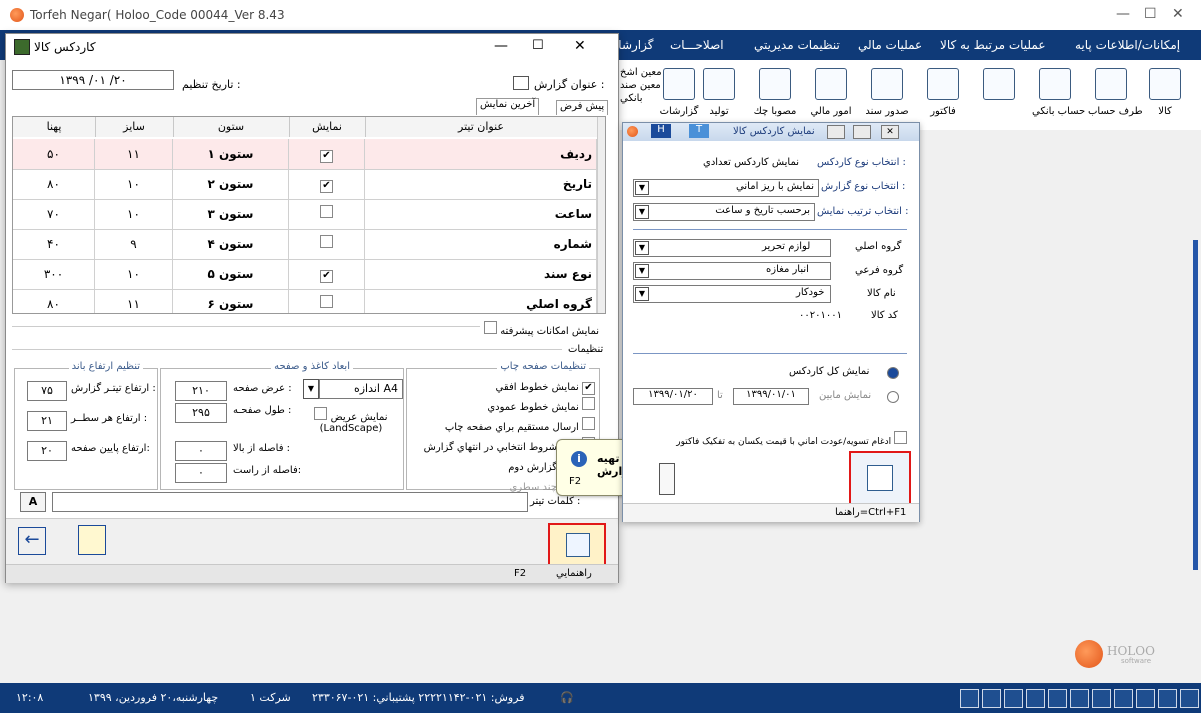 Image resolution: width=1201 pixels, height=713 pixels. I want to click on row-height-spinner: ۲۱, so click(47, 421).